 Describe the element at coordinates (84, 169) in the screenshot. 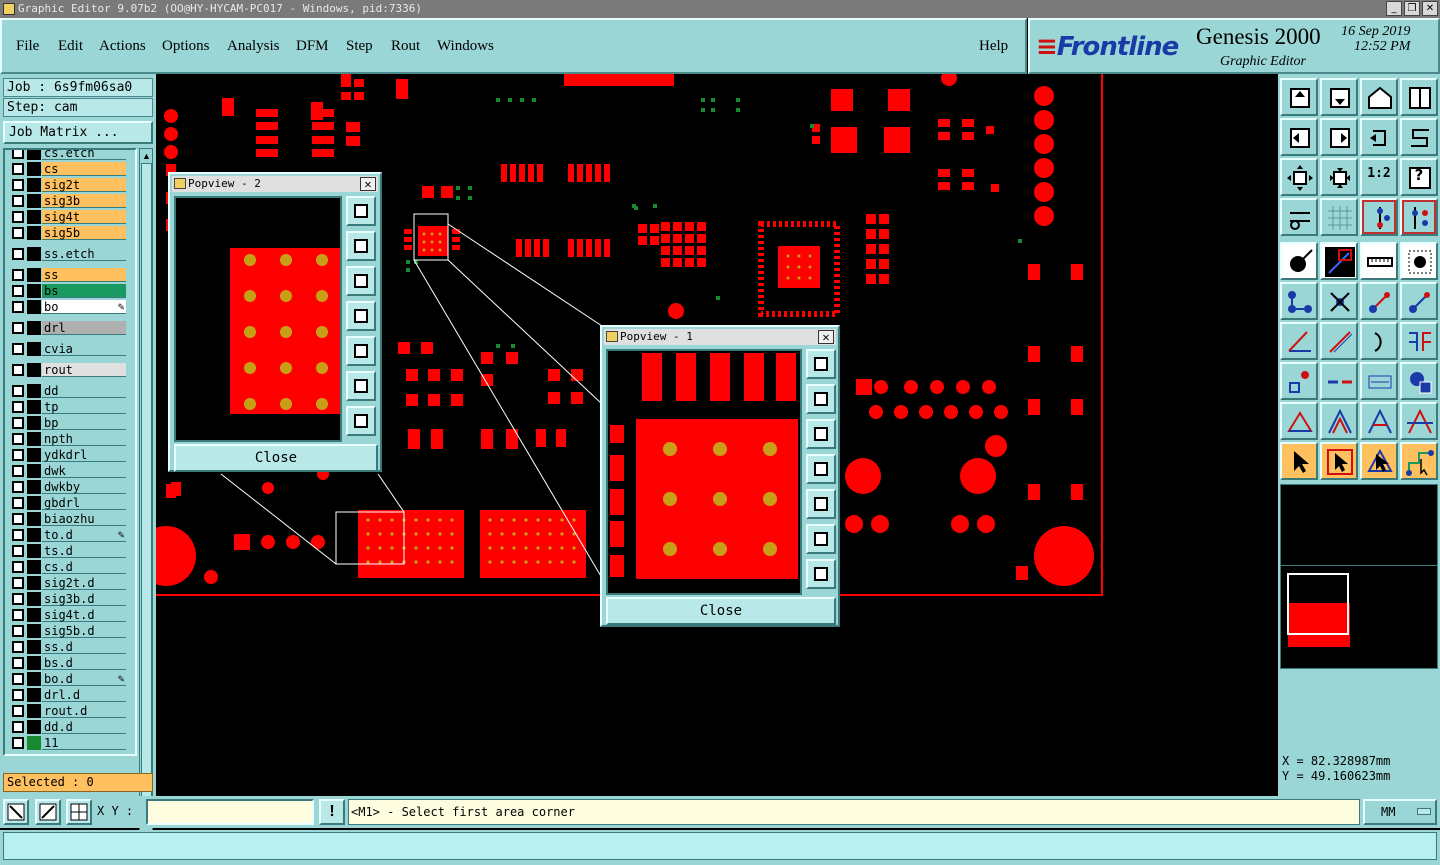

I see `layer-name: cs` at that location.